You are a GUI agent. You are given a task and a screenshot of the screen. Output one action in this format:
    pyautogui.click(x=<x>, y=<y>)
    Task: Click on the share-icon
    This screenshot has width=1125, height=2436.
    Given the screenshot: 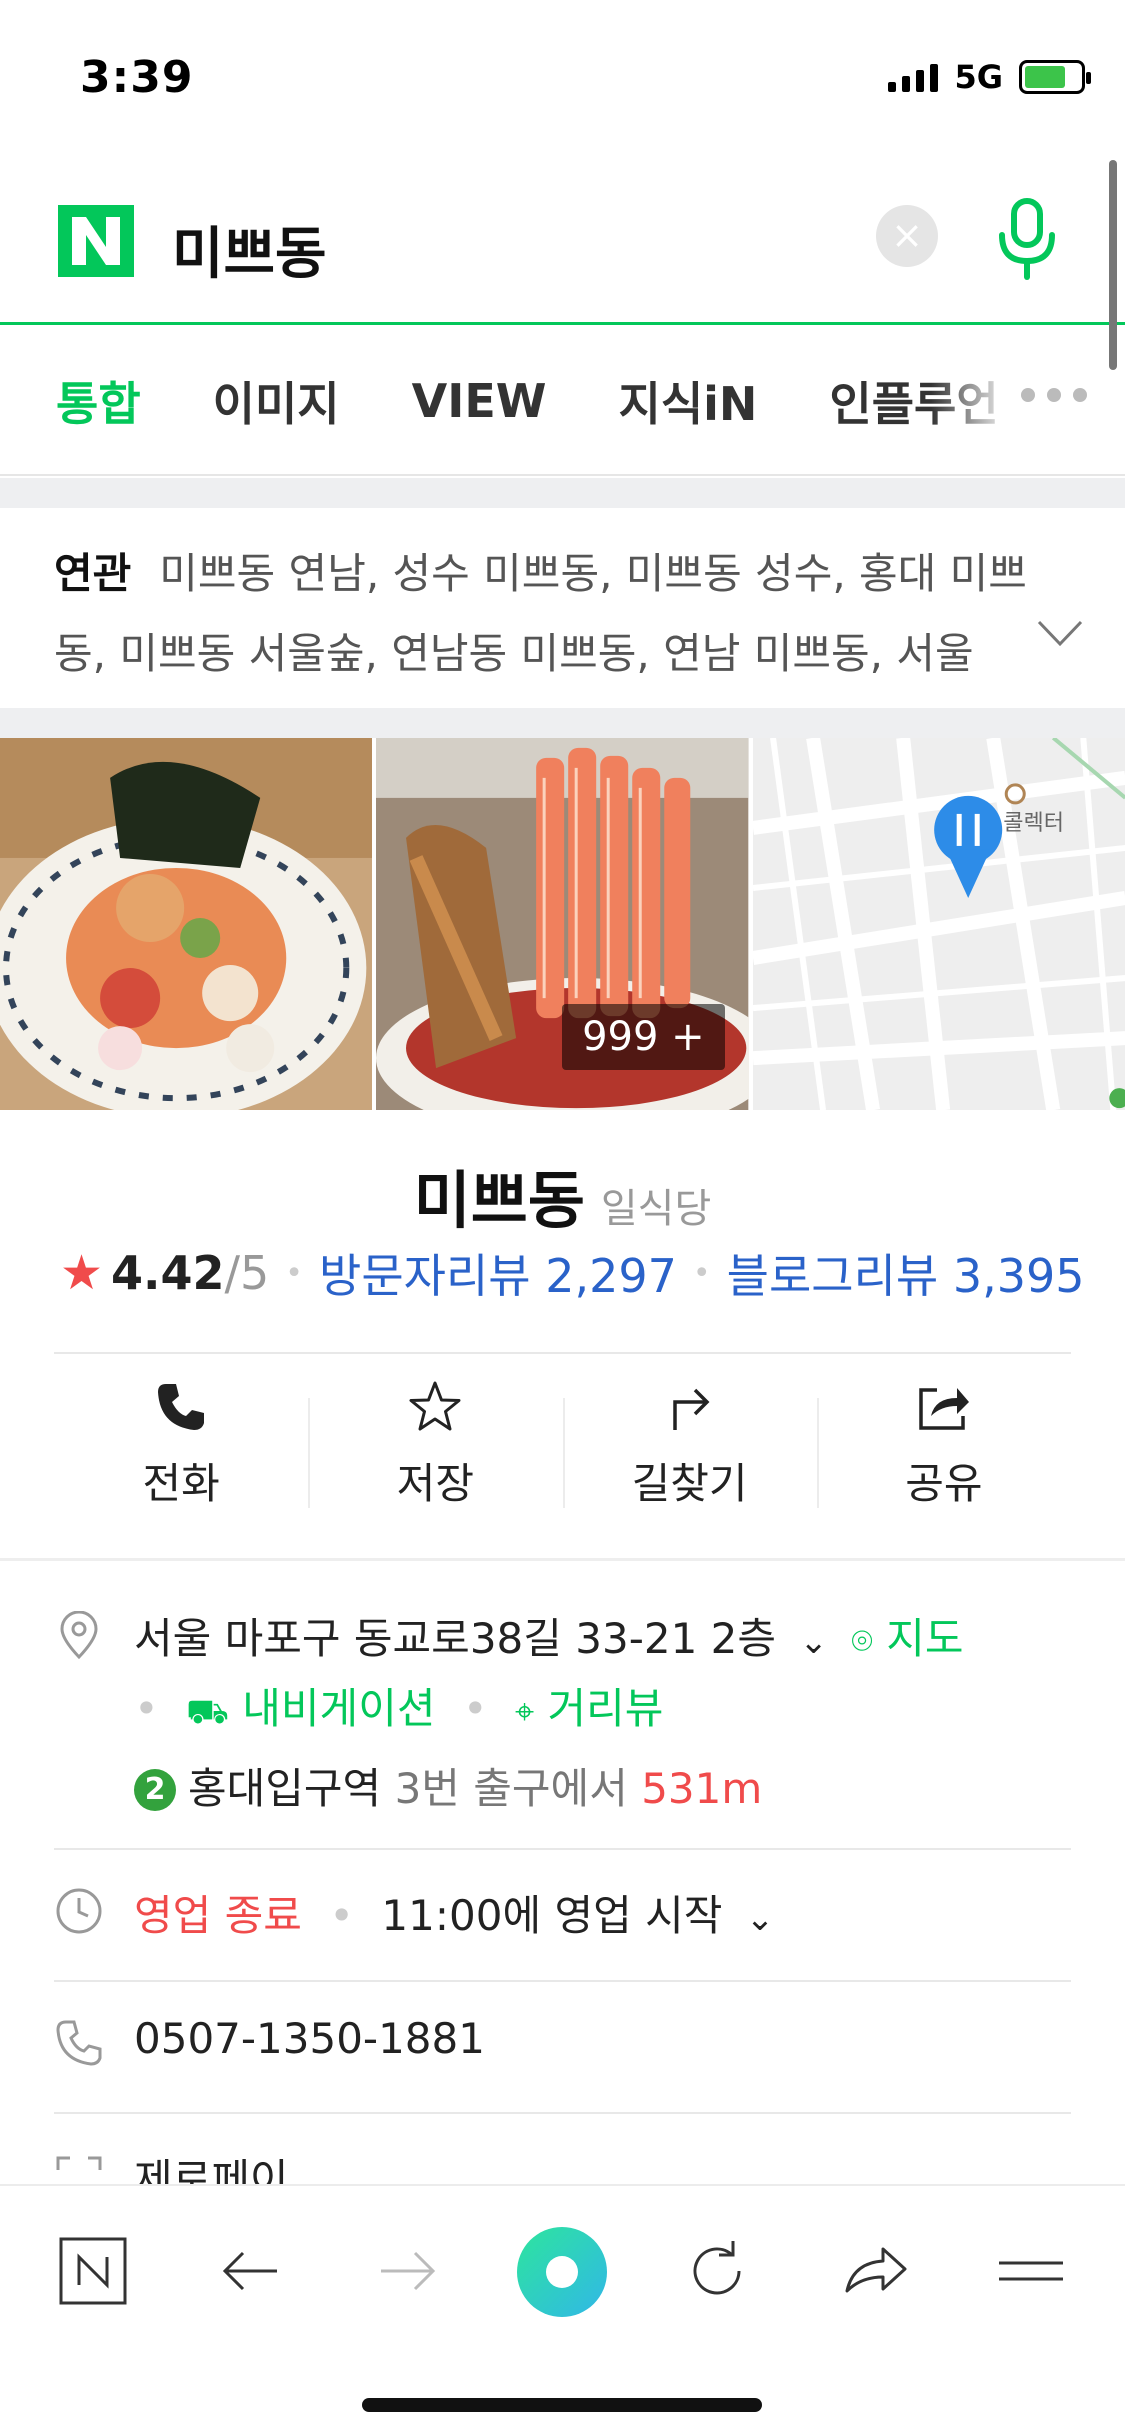 What is the action you would take?
    pyautogui.click(x=944, y=1408)
    